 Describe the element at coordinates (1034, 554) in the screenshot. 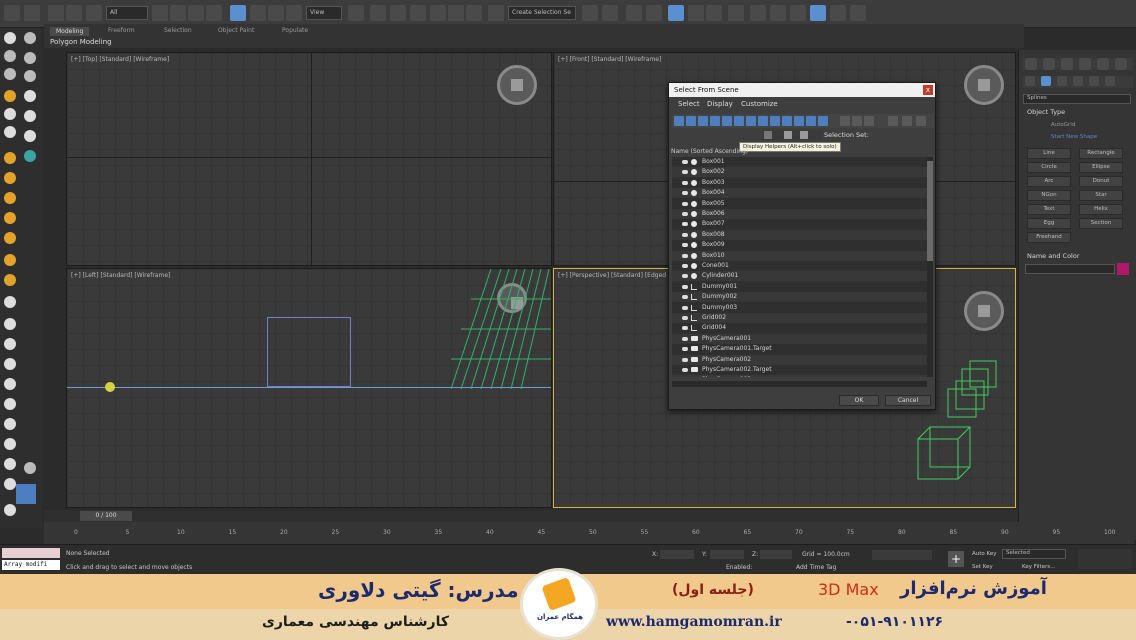

I see `key-mode-dropdown: Selected` at that location.